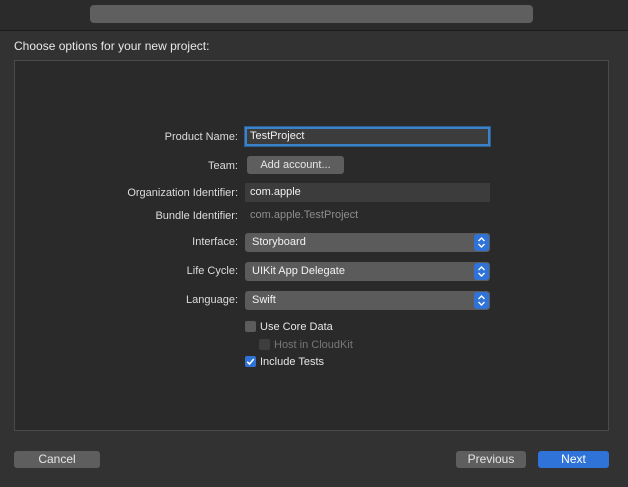 The image size is (628, 487). What do you see at coordinates (367, 136) in the screenshot?
I see `product-name-input: TestProject` at bounding box center [367, 136].